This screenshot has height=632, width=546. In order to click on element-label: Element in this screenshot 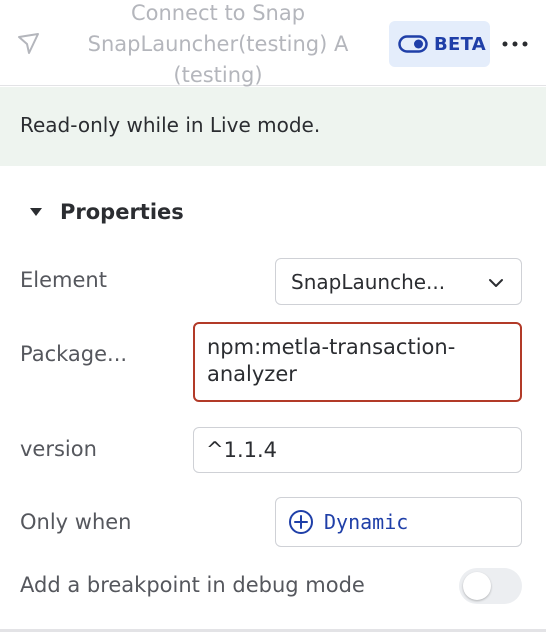, I will do `click(63, 280)`.